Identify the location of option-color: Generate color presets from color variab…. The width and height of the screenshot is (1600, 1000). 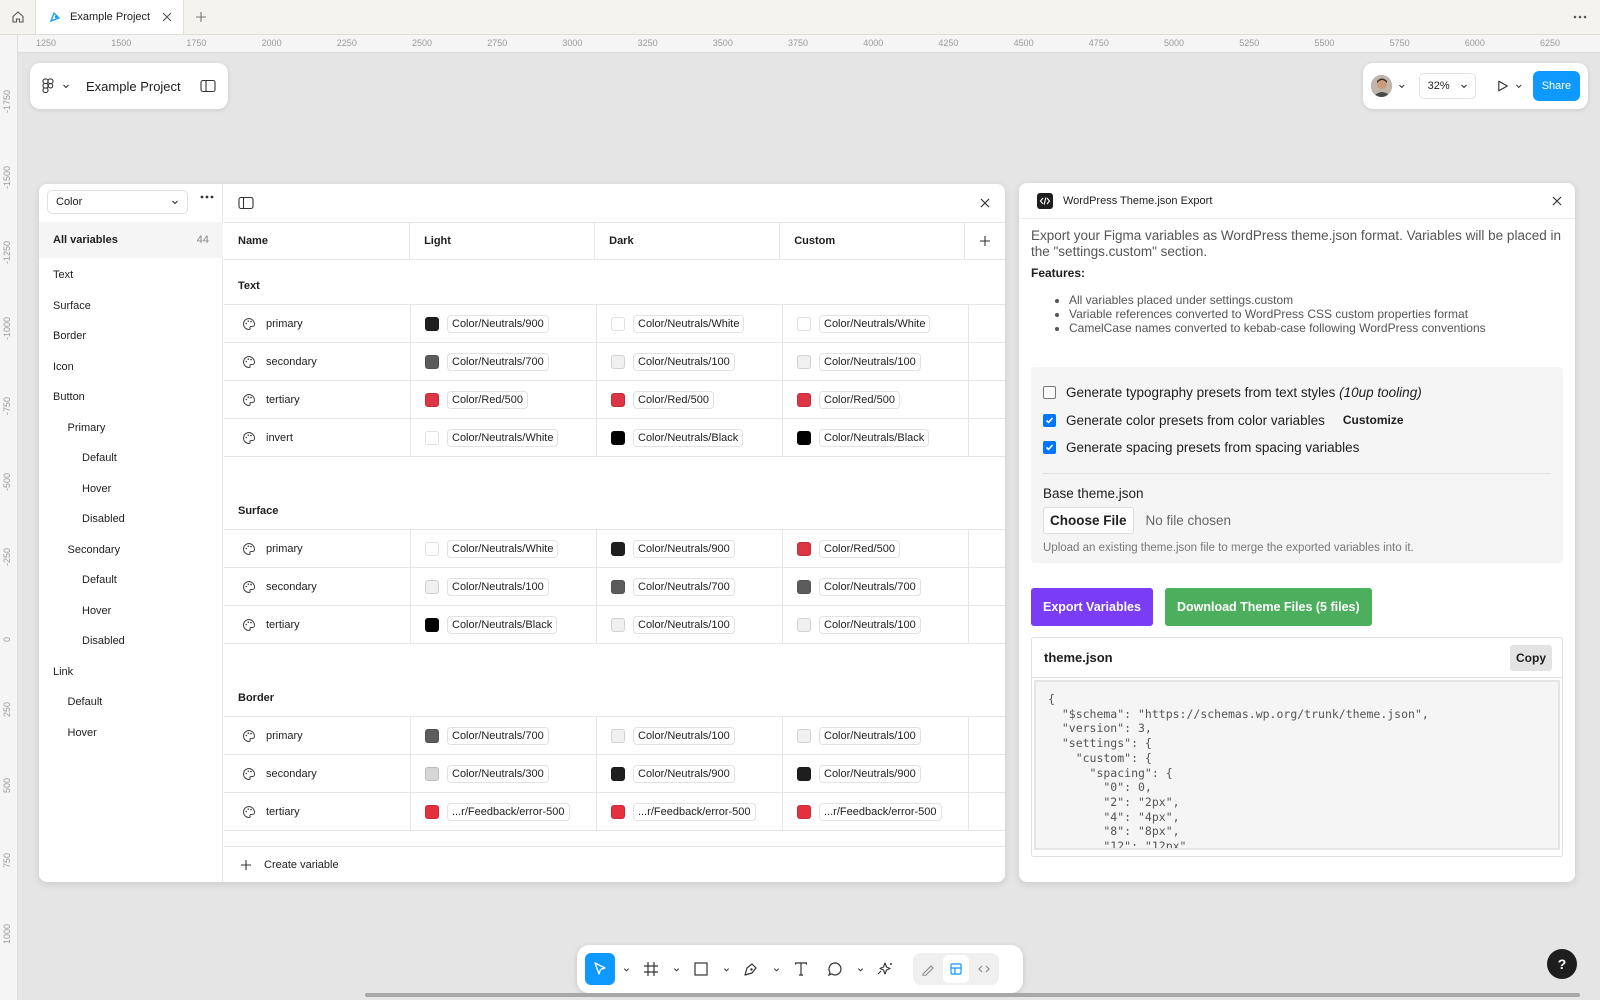
(1297, 421).